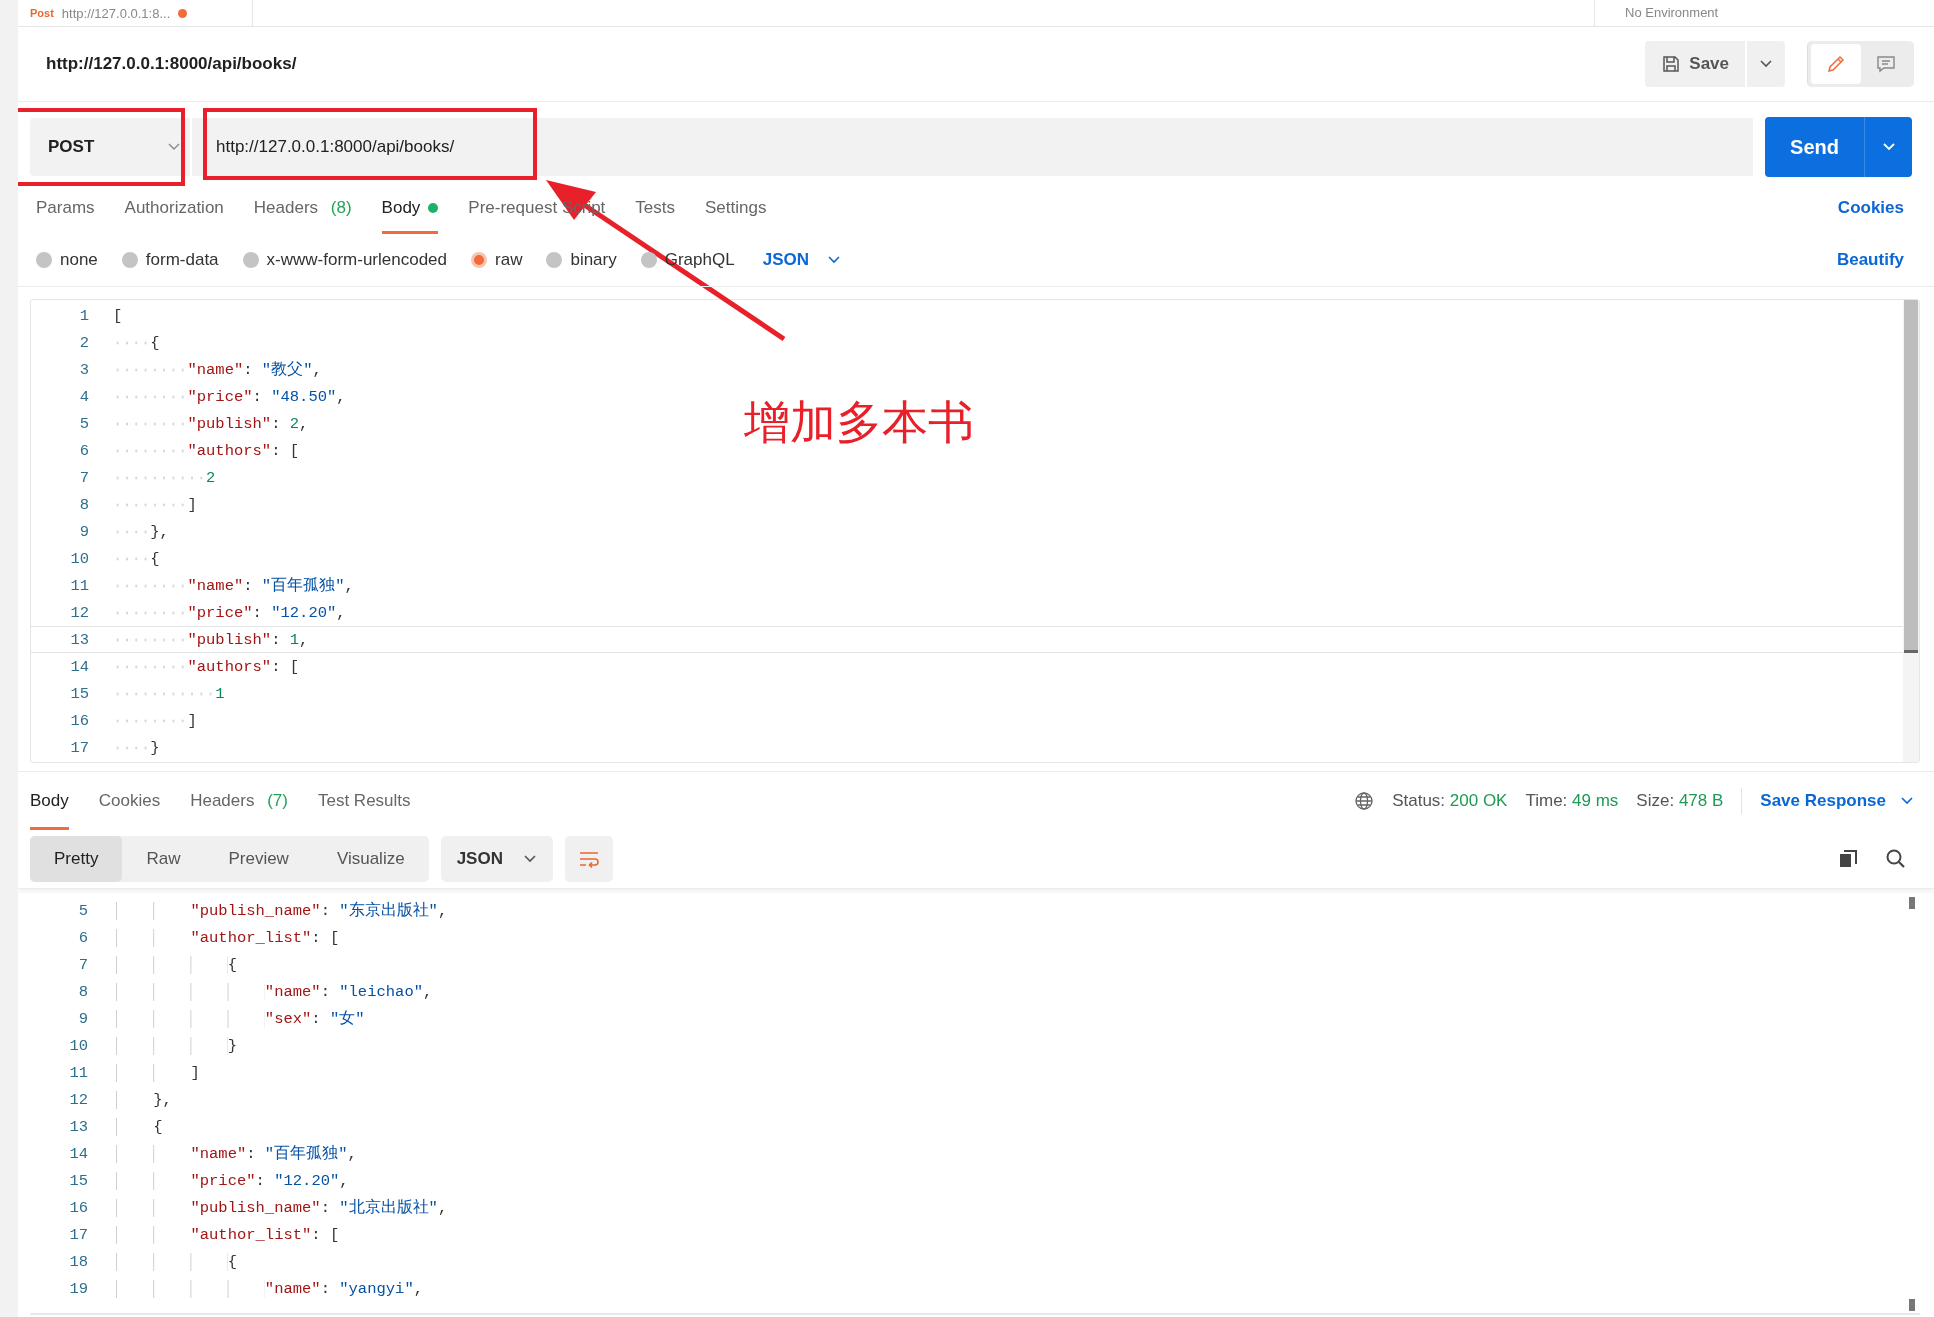 The image size is (1934, 1317). Describe the element at coordinates (1848, 859) in the screenshot. I see `copy-icon` at that location.